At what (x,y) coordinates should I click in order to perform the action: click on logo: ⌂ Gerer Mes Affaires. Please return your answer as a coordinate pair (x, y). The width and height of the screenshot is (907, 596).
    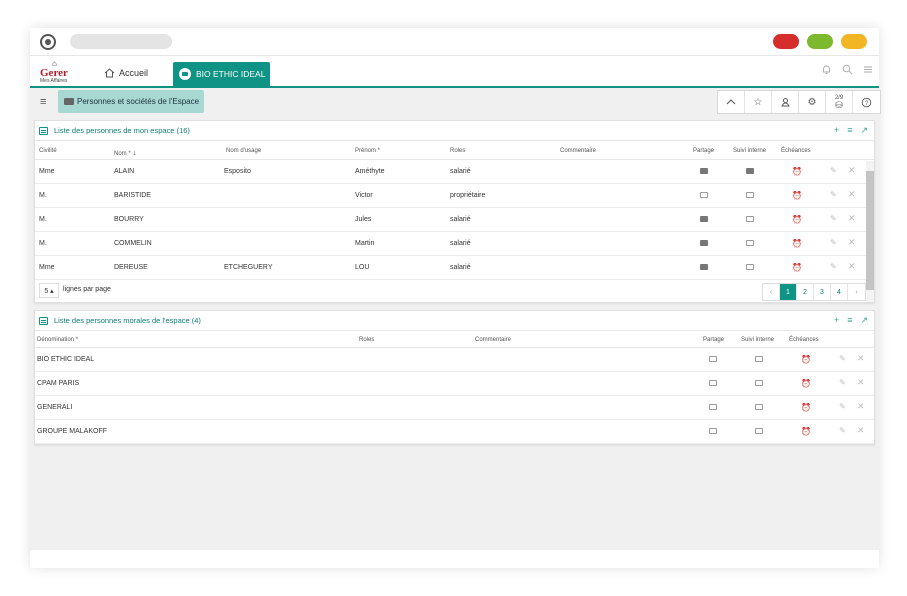
    Looking at the image, I should click on (57, 72).